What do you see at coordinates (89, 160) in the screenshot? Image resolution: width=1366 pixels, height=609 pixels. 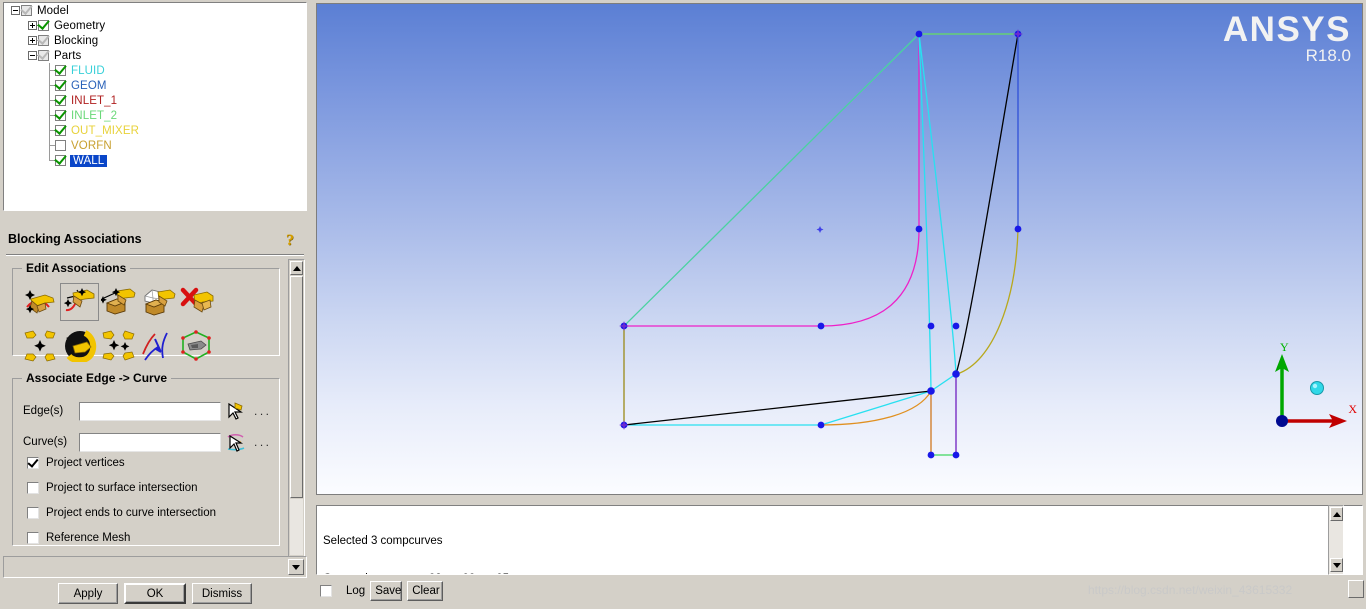 I see `tree-item-label: WALL` at bounding box center [89, 160].